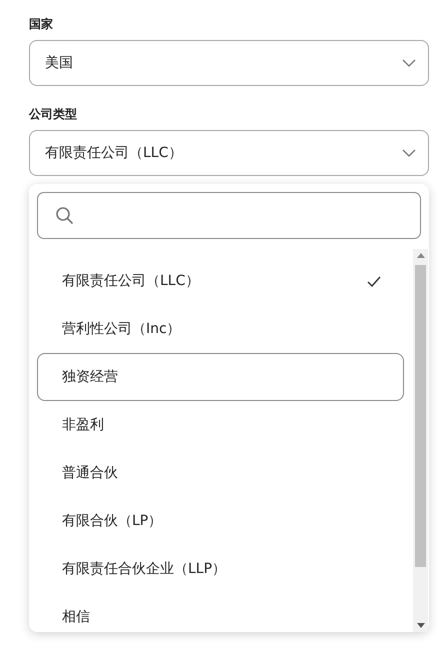 This screenshot has width=444, height=663. I want to click on scrollbar, so click(420, 440).